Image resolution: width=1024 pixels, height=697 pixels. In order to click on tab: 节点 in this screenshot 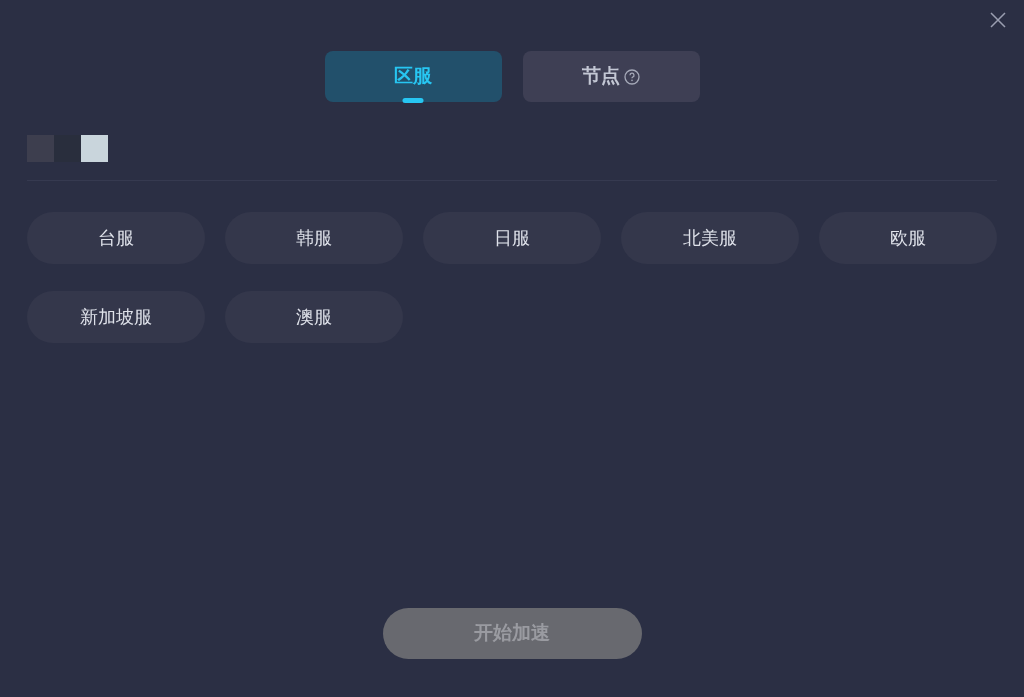, I will do `click(611, 76)`.